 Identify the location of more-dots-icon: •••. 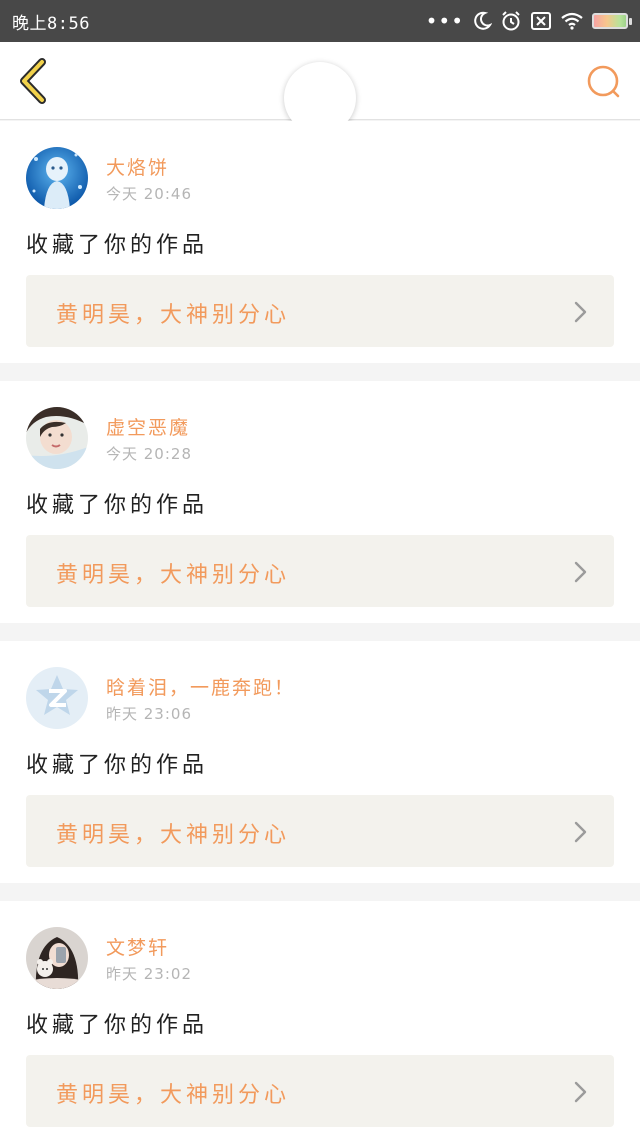
(444, 21).